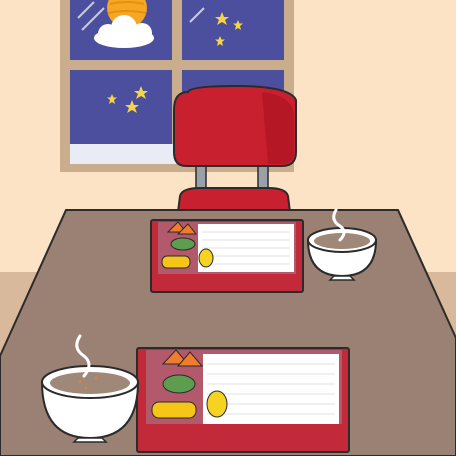 The height and width of the screenshot is (456, 456). I want to click on chair-icon, so click(235, 148).